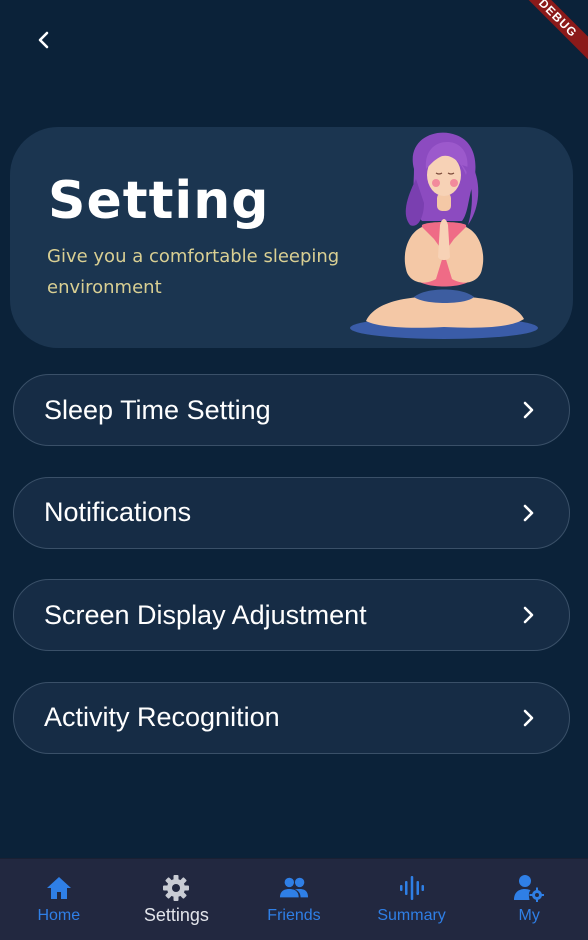  I want to click on page-title: Setting, so click(159, 201).